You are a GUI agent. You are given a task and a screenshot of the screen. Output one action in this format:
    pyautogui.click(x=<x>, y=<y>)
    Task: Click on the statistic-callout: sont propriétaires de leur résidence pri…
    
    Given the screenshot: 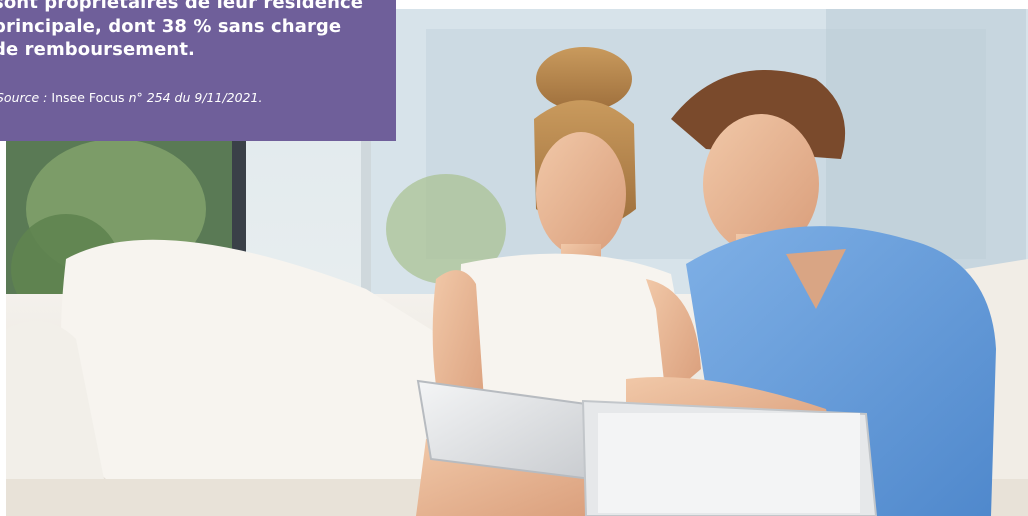 What is the action you would take?
    pyautogui.click(x=198, y=70)
    